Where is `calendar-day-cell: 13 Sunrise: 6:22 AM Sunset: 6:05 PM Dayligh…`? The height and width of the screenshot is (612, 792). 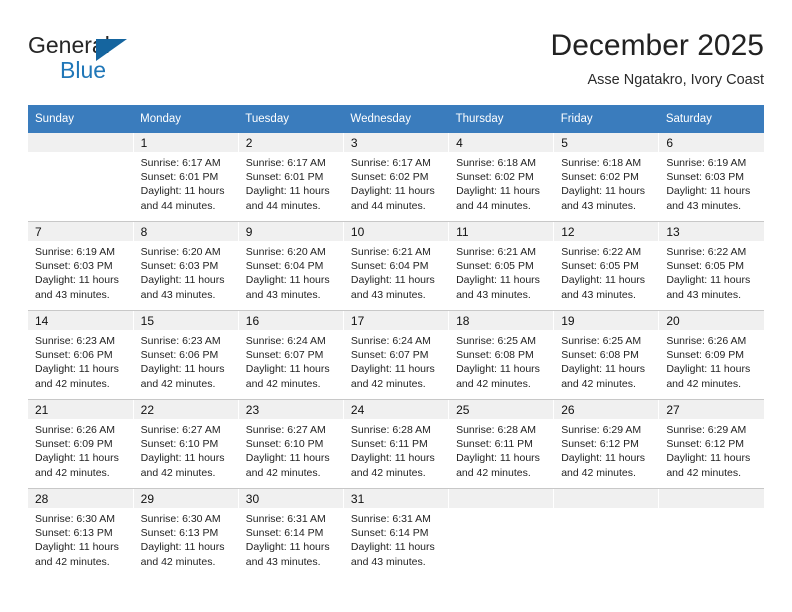 calendar-day-cell: 13 Sunrise: 6:22 AM Sunset: 6:05 PM Dayligh… is located at coordinates (711, 266).